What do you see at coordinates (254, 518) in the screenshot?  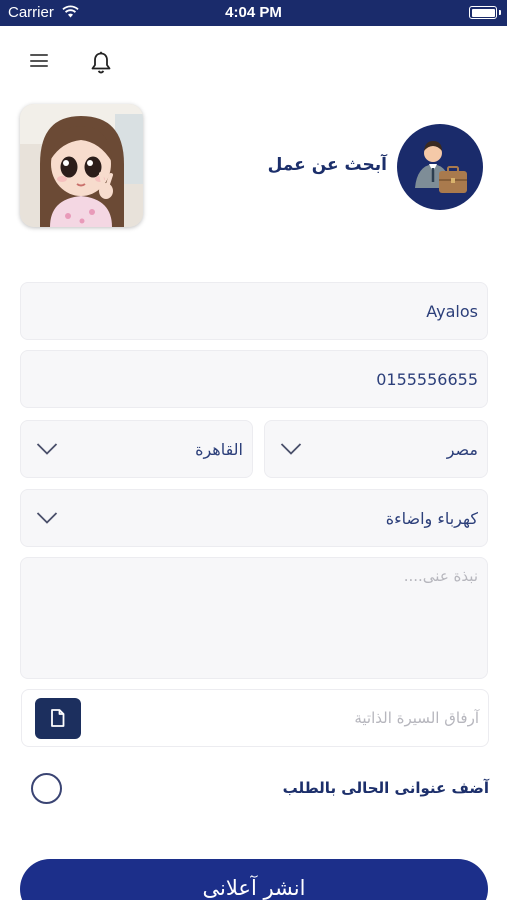 I see `category-select: كهرباء واضاءة` at bounding box center [254, 518].